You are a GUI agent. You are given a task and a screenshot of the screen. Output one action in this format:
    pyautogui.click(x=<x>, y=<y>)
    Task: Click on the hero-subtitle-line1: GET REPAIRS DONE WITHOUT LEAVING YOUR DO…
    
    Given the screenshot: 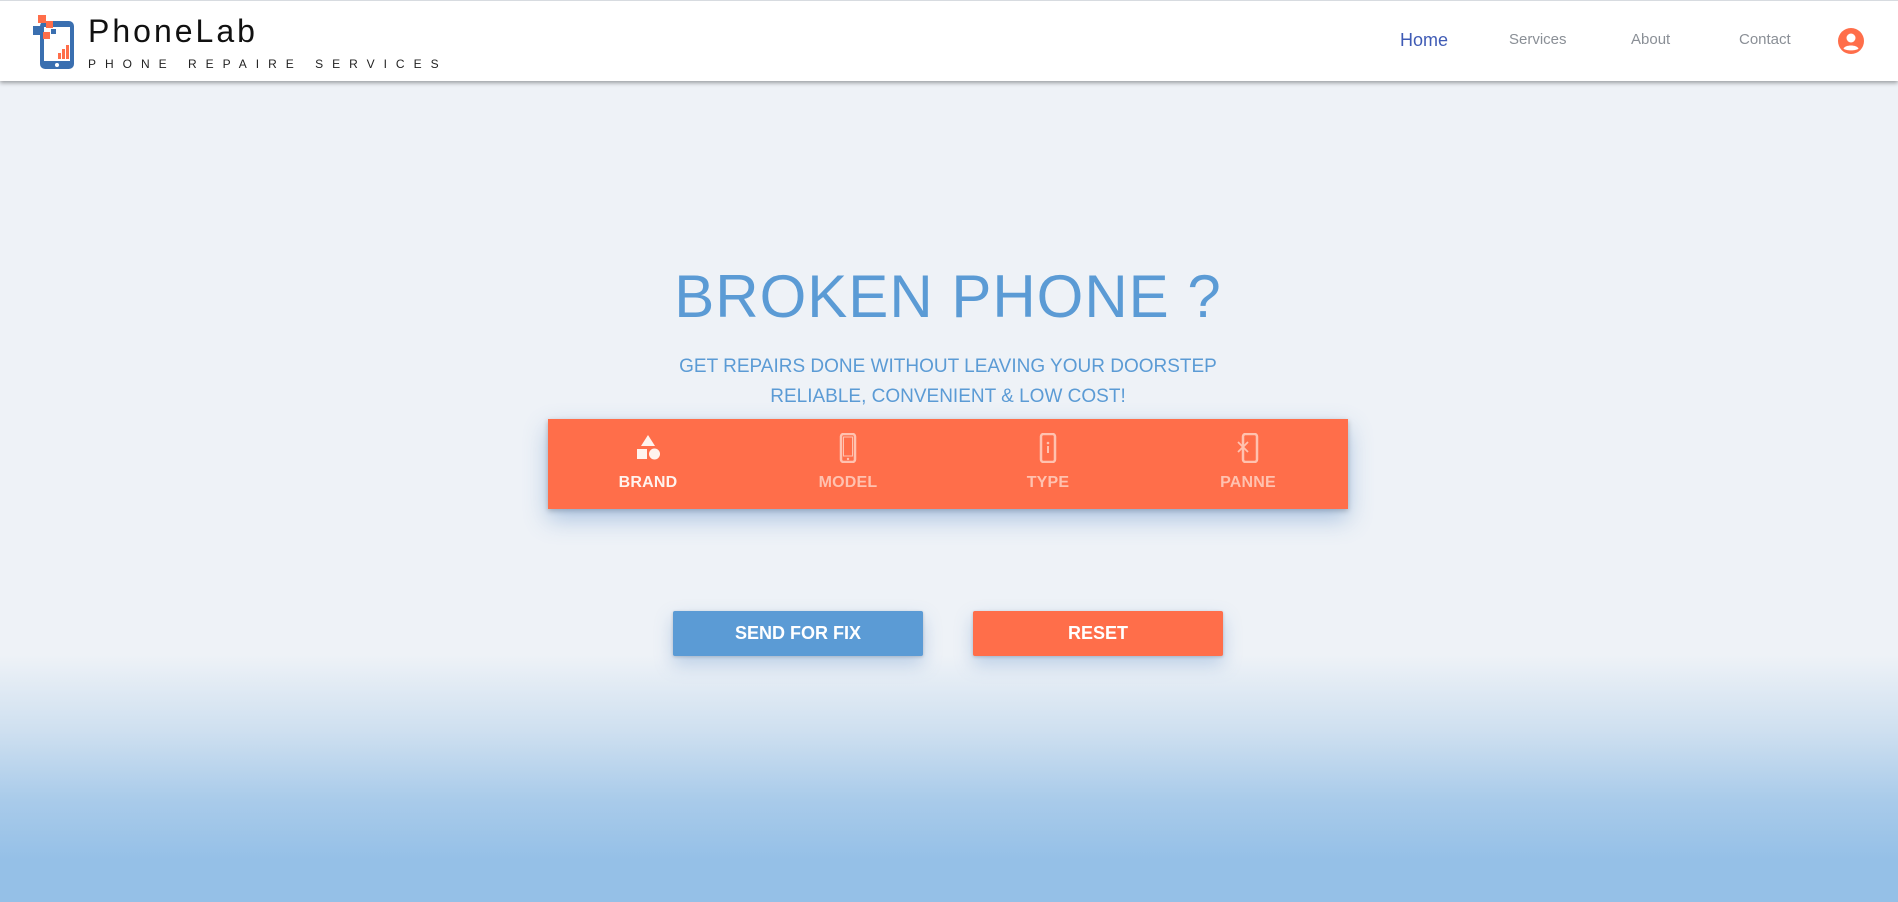 What is the action you would take?
    pyautogui.click(x=948, y=366)
    